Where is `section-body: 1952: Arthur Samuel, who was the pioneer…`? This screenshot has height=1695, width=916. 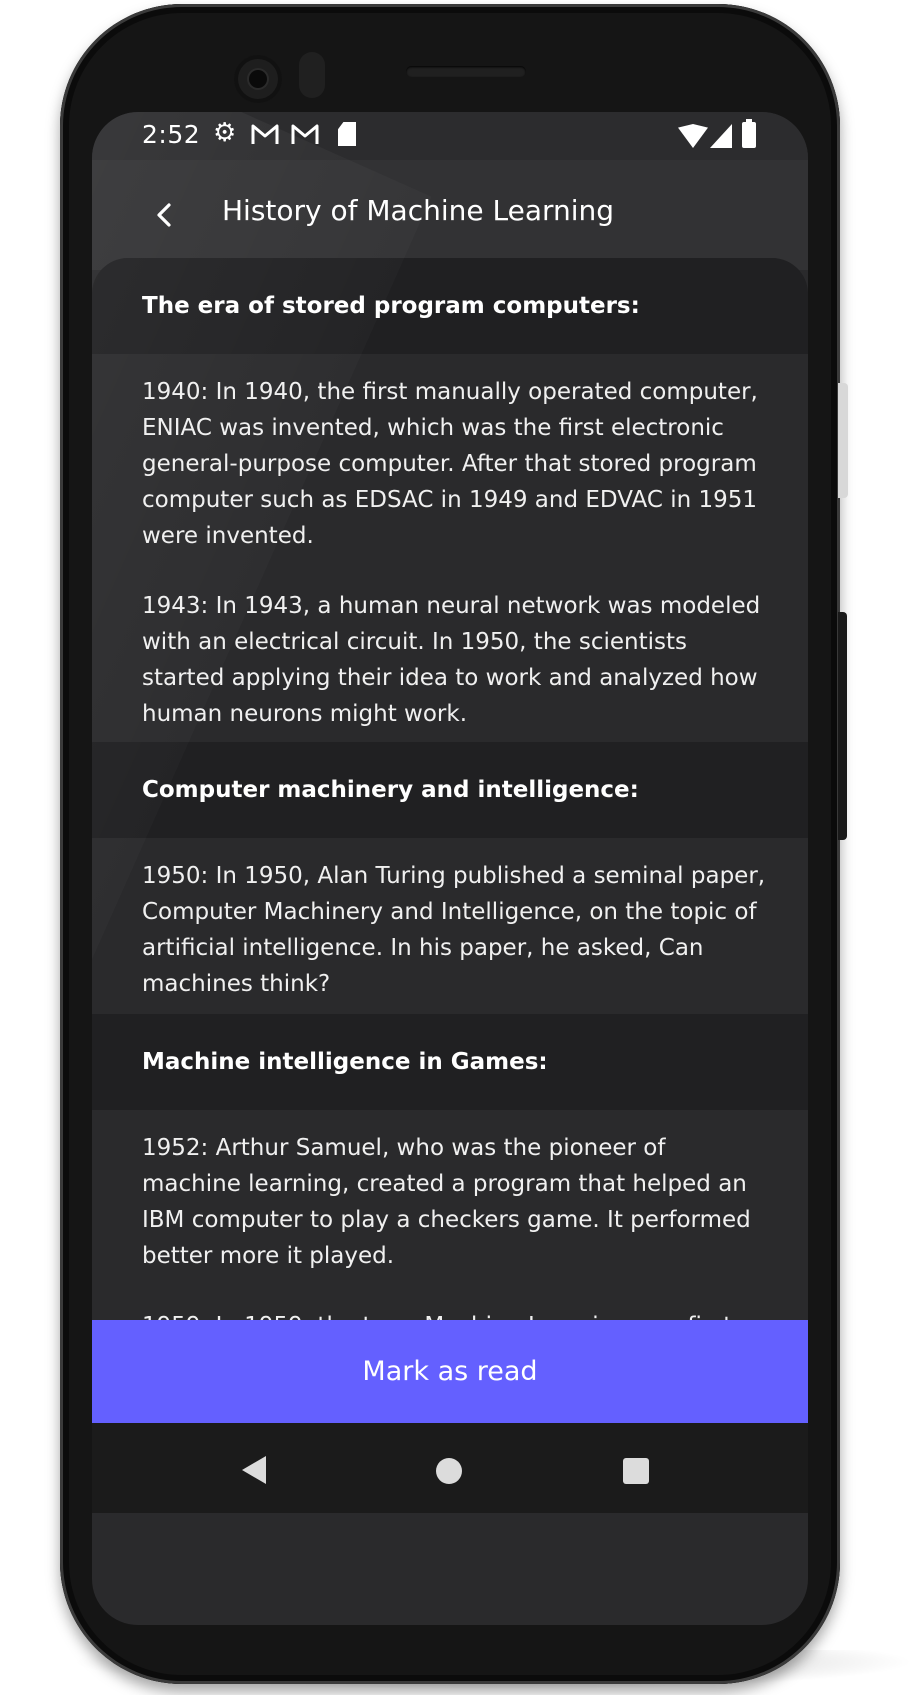 section-body: 1952: Arthur Samuel, who was the pioneer… is located at coordinates (450, 1221).